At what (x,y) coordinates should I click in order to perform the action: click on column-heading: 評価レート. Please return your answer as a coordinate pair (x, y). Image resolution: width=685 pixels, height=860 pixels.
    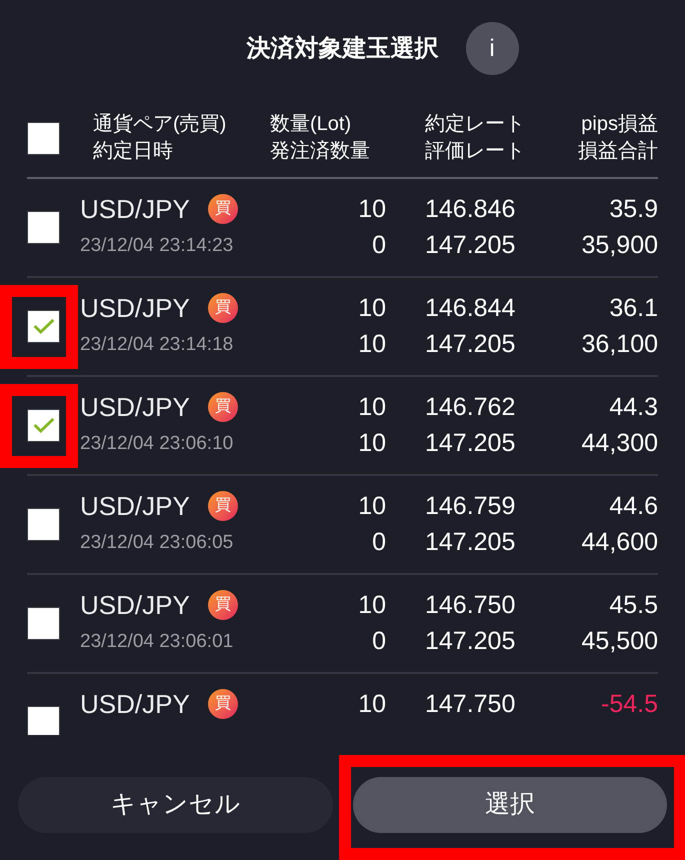
    Looking at the image, I should click on (475, 151).